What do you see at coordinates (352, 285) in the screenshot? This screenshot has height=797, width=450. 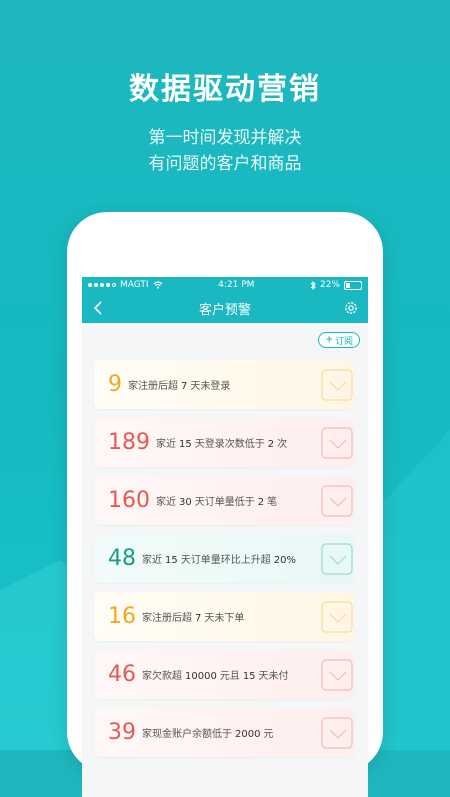 I see `battery-icon` at bounding box center [352, 285].